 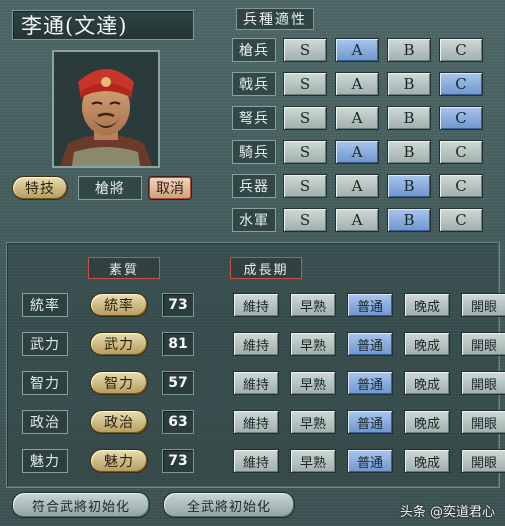 I want to click on skill-button: 特技, so click(x=40, y=188).